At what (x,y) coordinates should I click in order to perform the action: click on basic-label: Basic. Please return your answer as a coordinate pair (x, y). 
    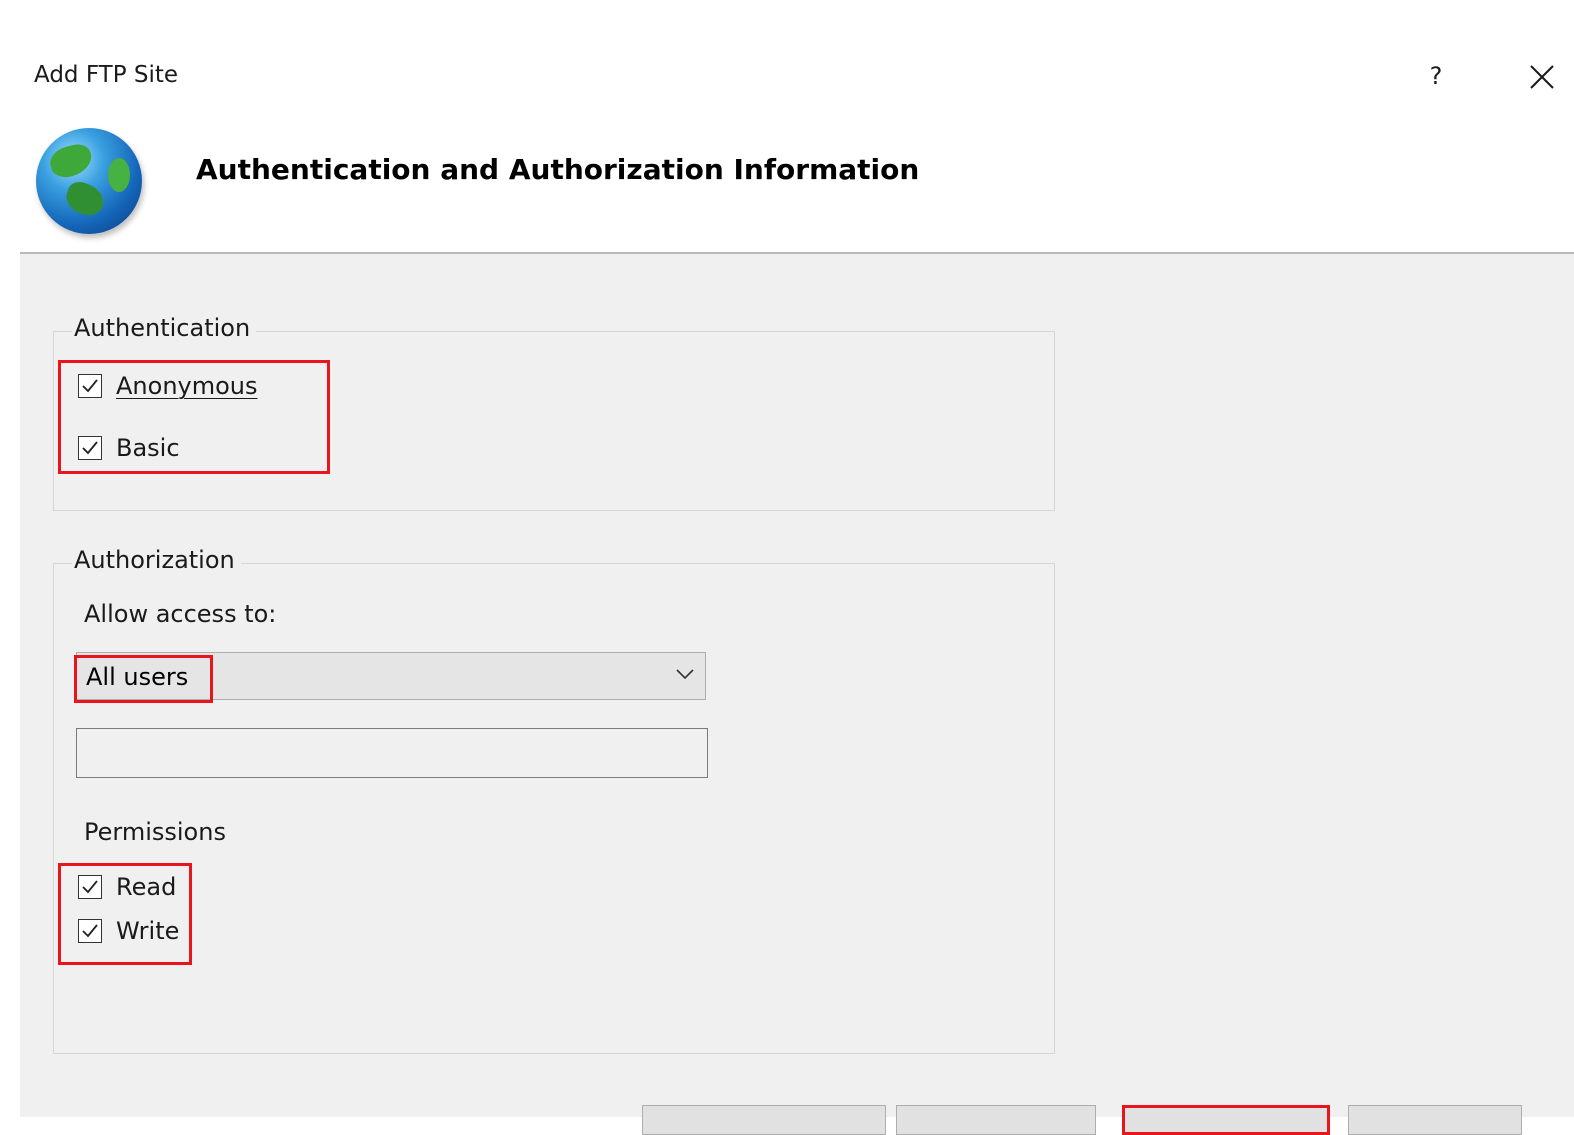
    Looking at the image, I should click on (148, 448).